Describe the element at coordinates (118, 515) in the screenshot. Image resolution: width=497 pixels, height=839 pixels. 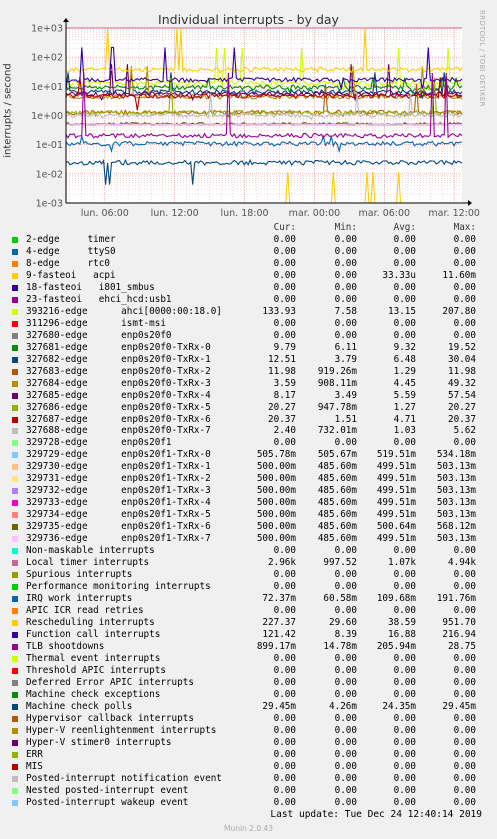
I see `legend-label: 329734-edge enp0s20f1-TxRx-5` at that location.